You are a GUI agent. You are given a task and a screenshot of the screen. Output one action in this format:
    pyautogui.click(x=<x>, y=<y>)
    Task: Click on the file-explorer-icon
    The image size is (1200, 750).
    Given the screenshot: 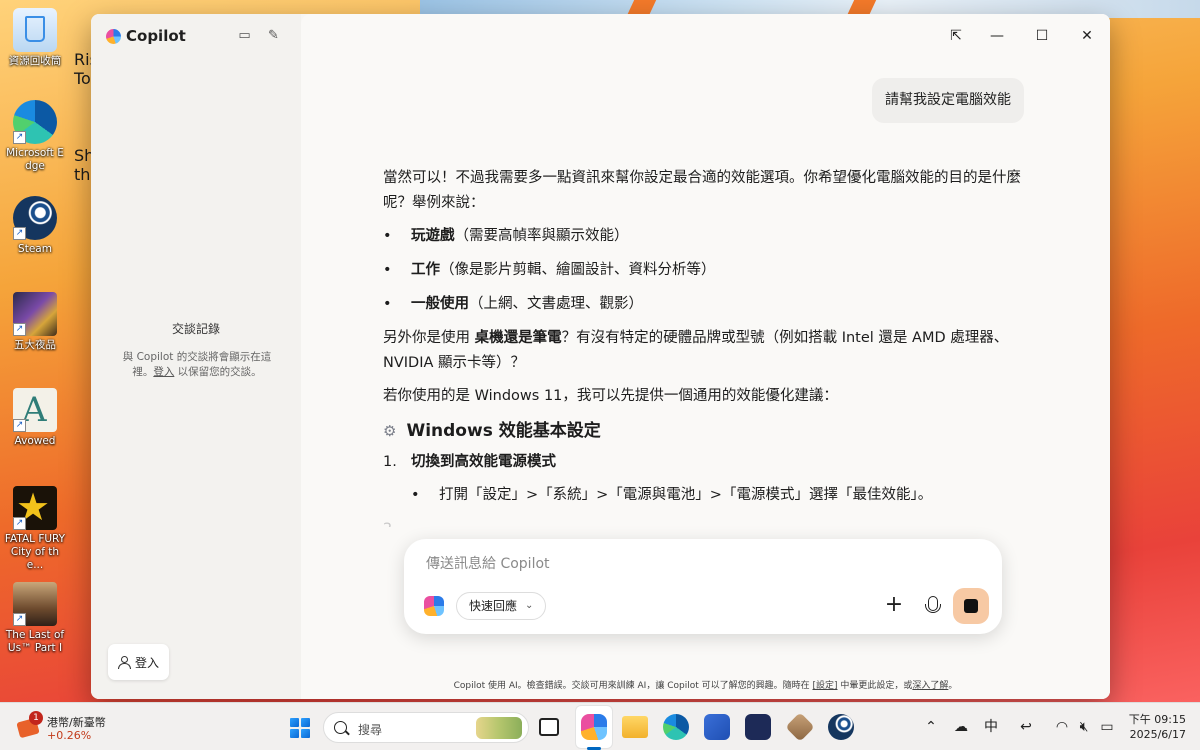 What is the action you would take?
    pyautogui.click(x=635, y=727)
    